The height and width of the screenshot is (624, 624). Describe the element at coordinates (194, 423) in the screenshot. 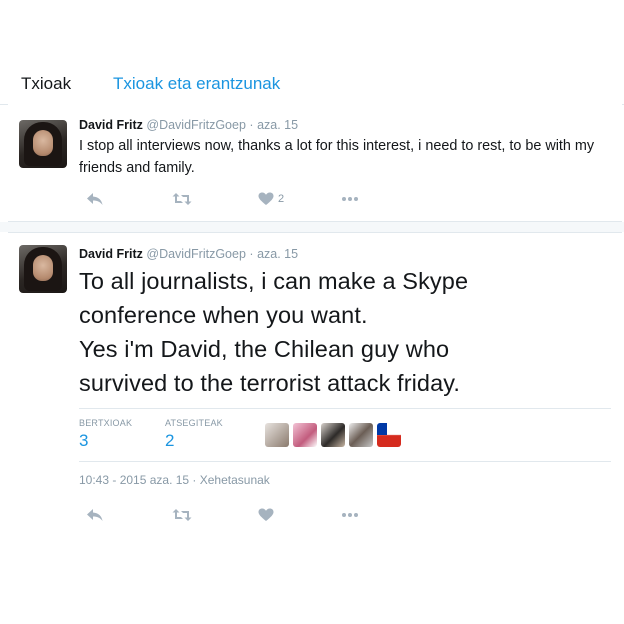

I see `likes-label: ATSEGITEAK` at that location.